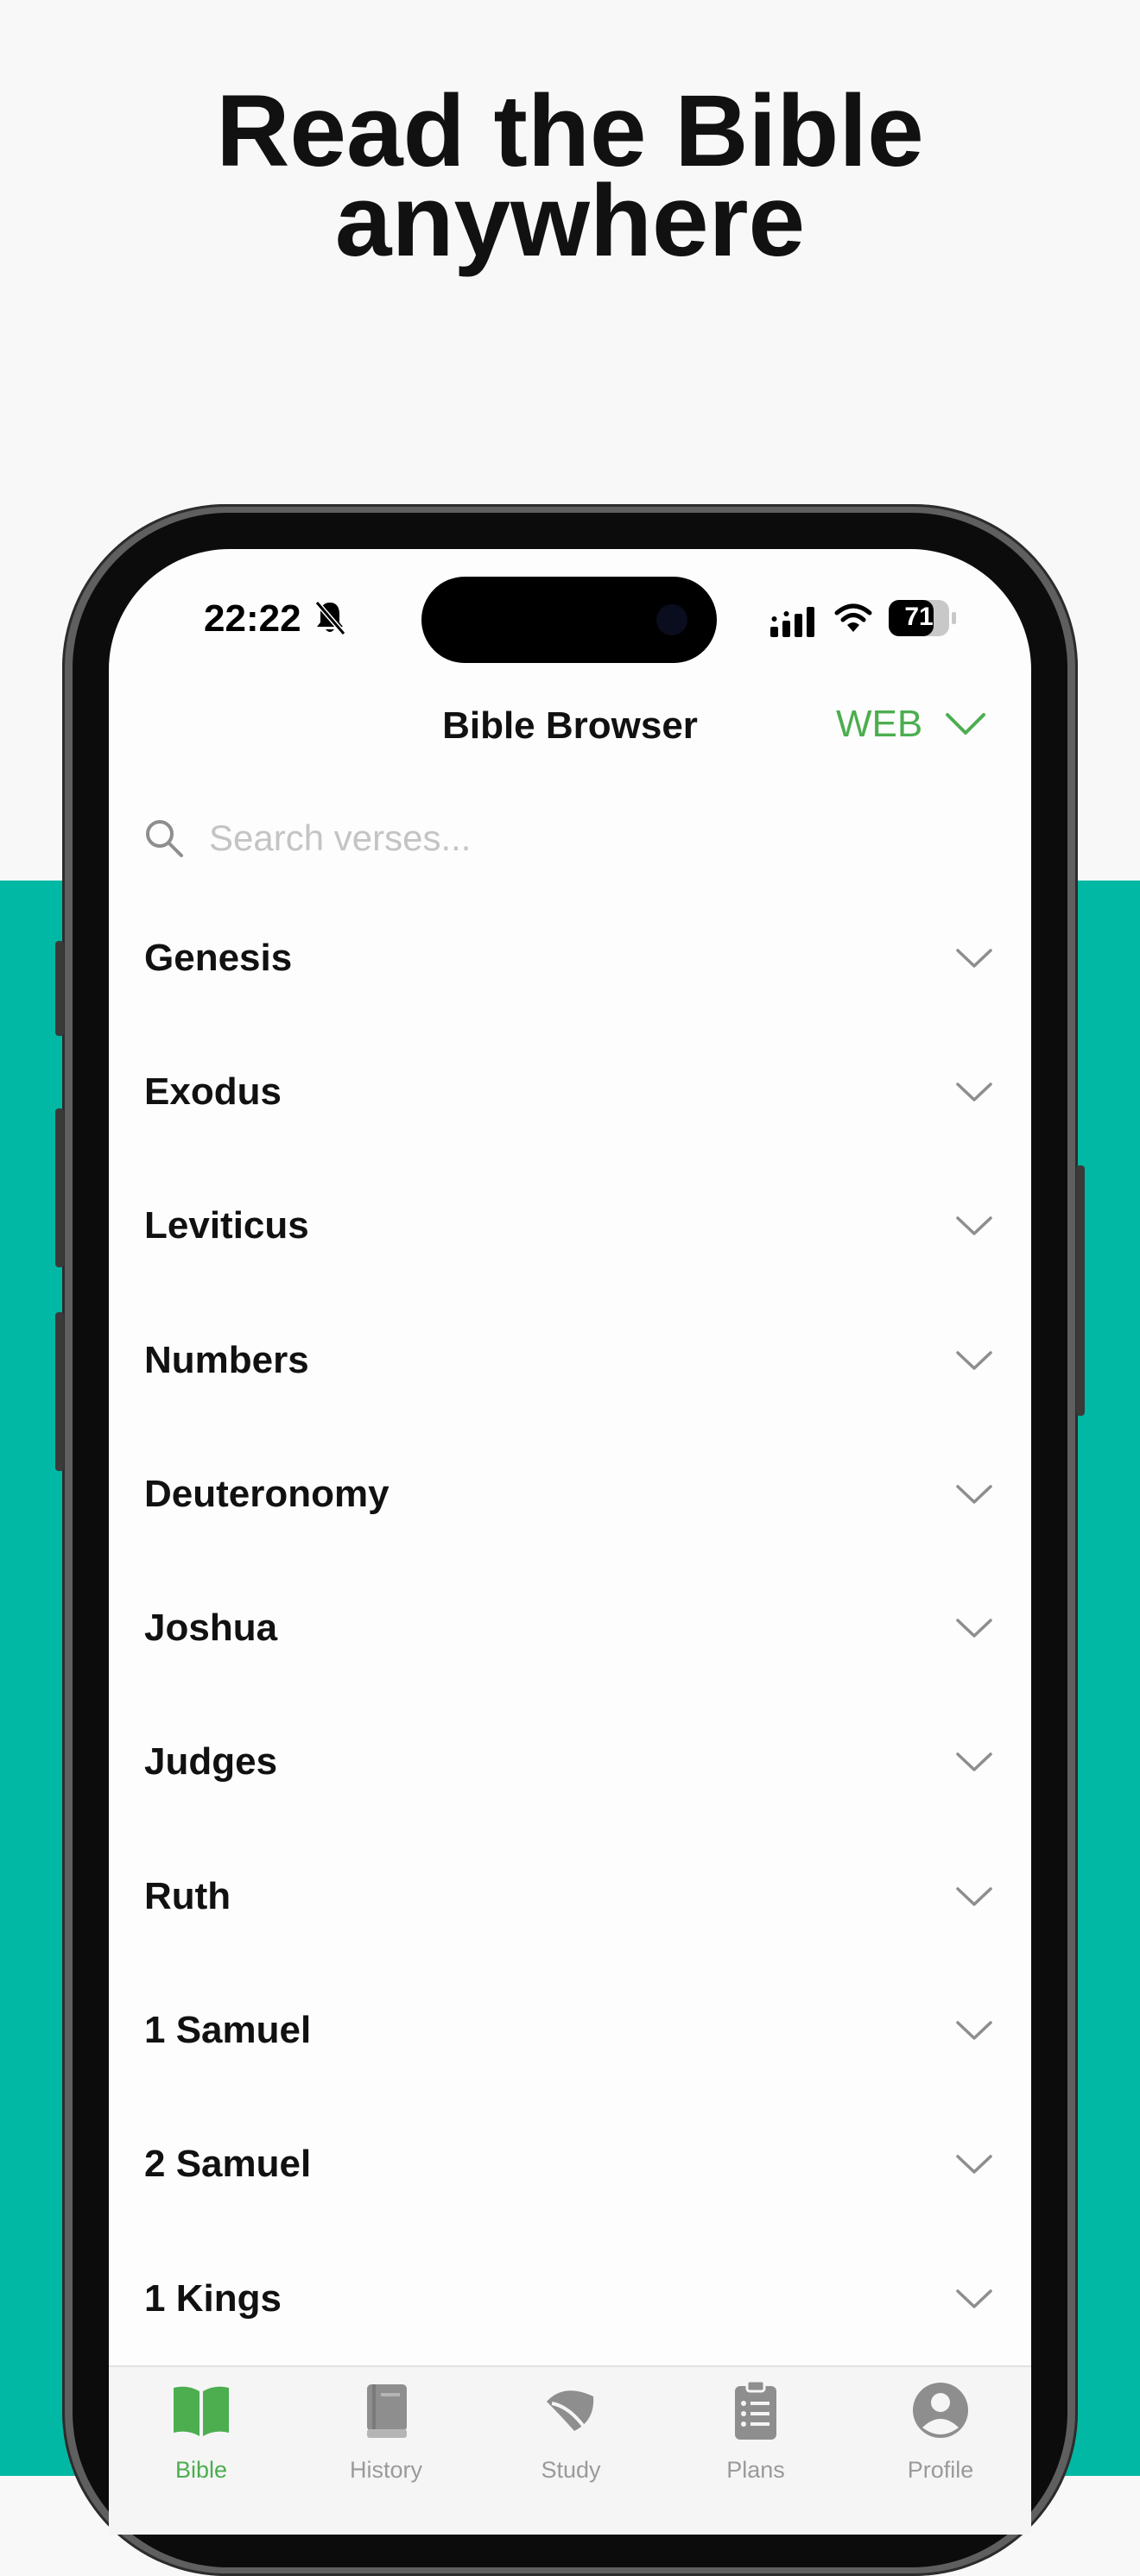  What do you see at coordinates (755, 2409) in the screenshot?
I see `clipboard-icon` at bounding box center [755, 2409].